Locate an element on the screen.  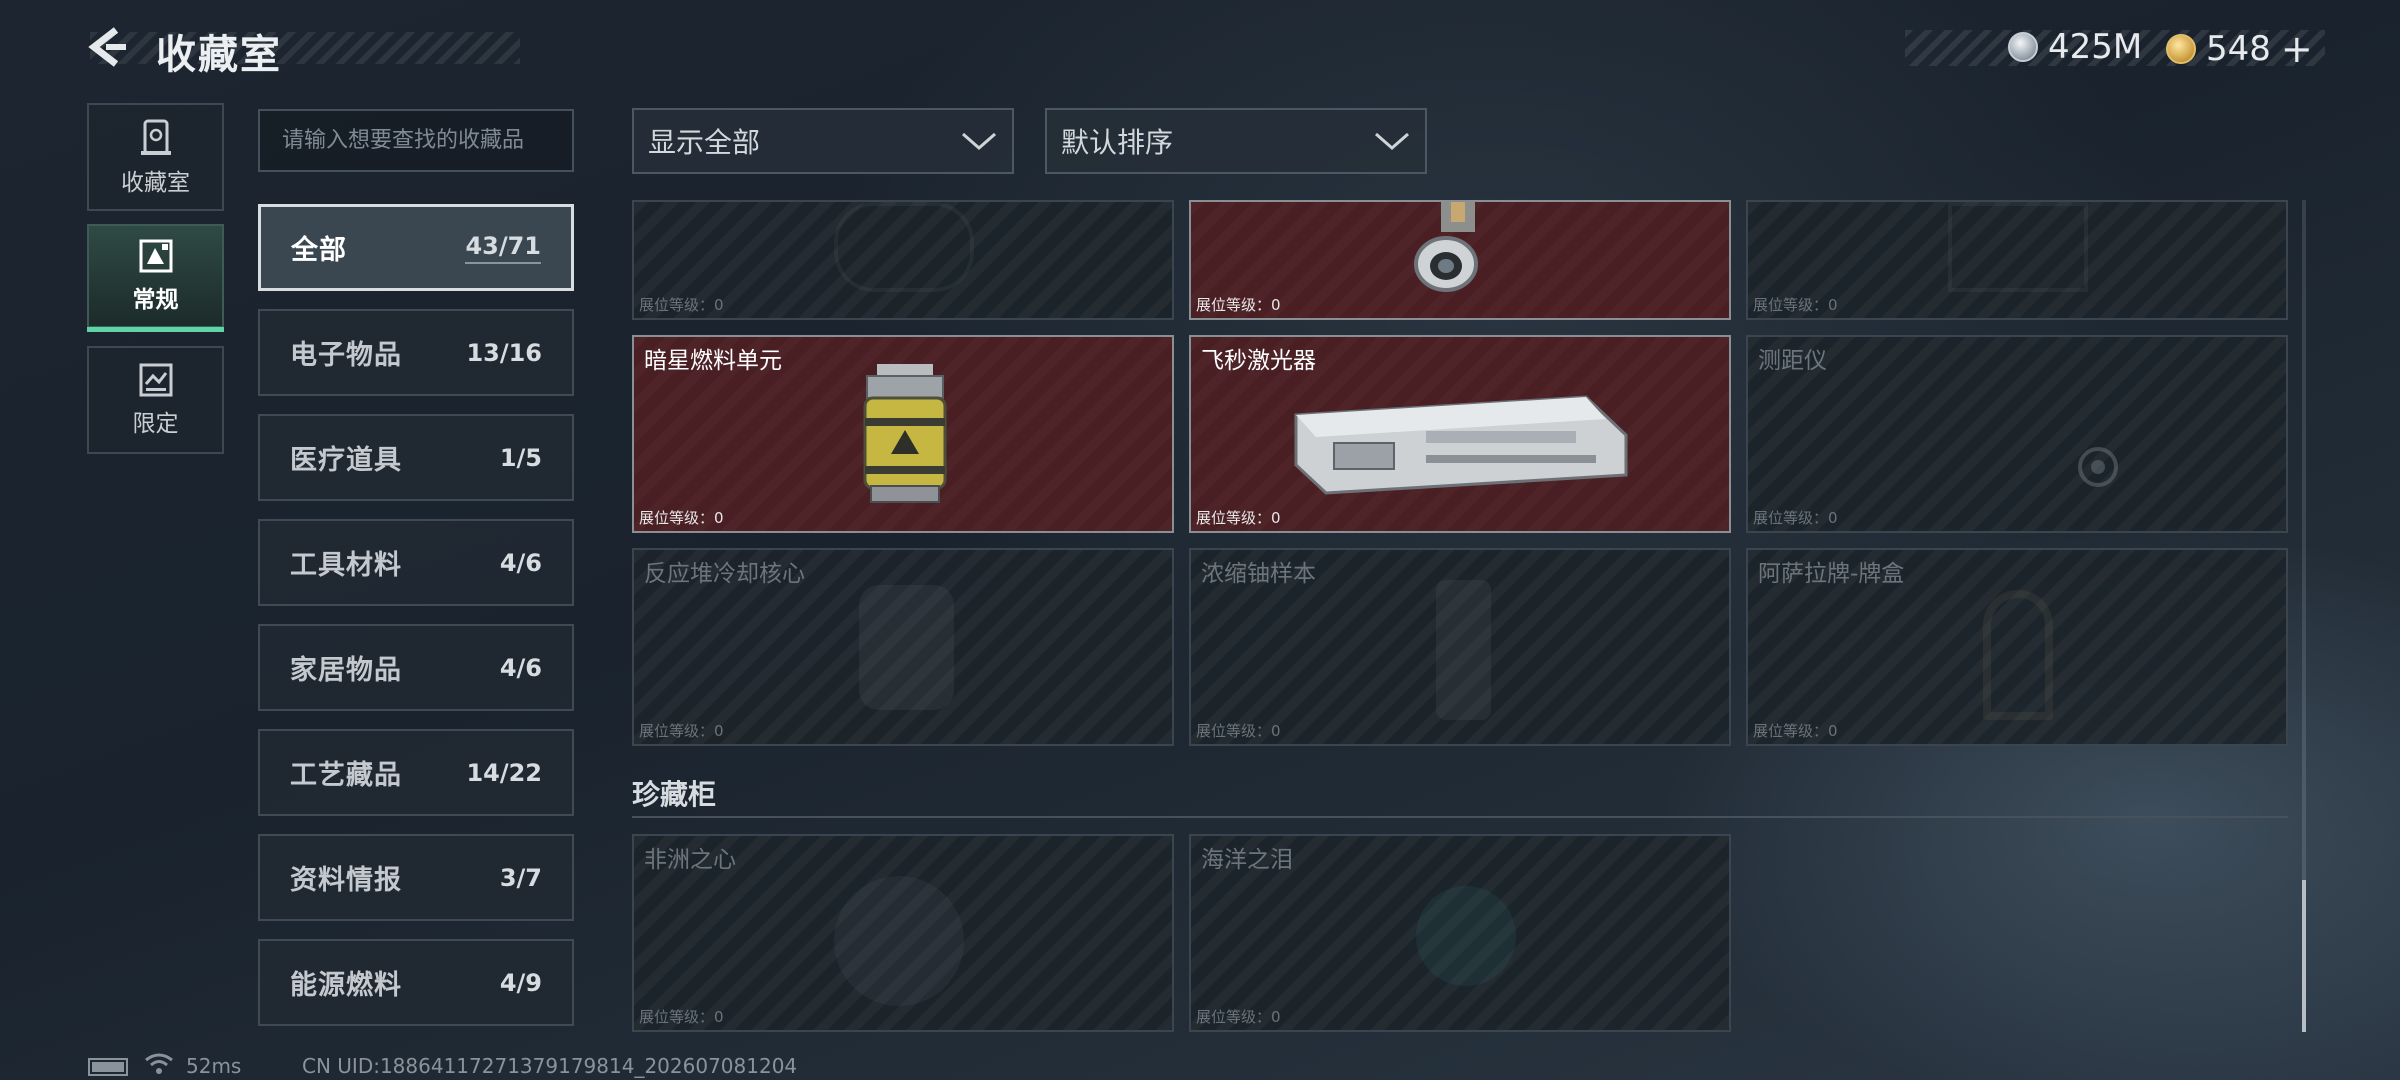
silver-coin-icon is located at coordinates (2023, 47).